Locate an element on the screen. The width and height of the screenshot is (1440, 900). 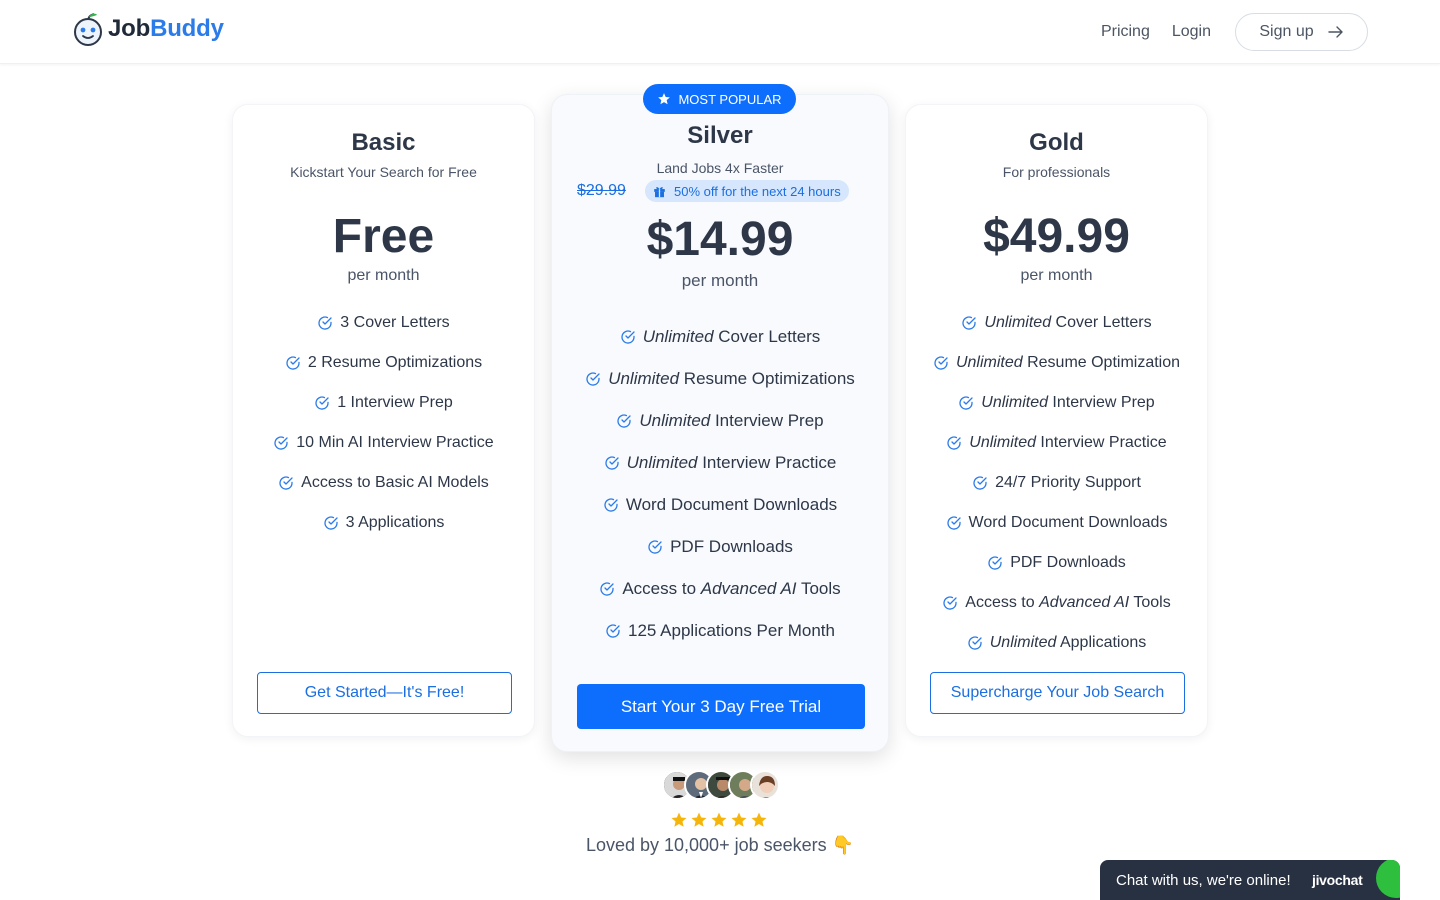
nav-pricing-link: Pricing is located at coordinates (1125, 32).